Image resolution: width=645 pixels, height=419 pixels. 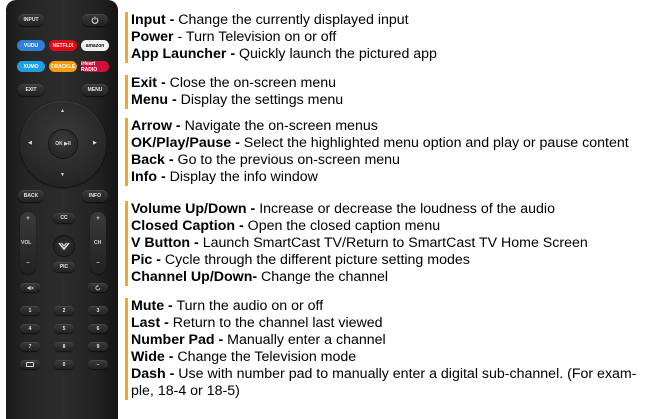 I want to click on number-button-1: 1, so click(x=30, y=310).